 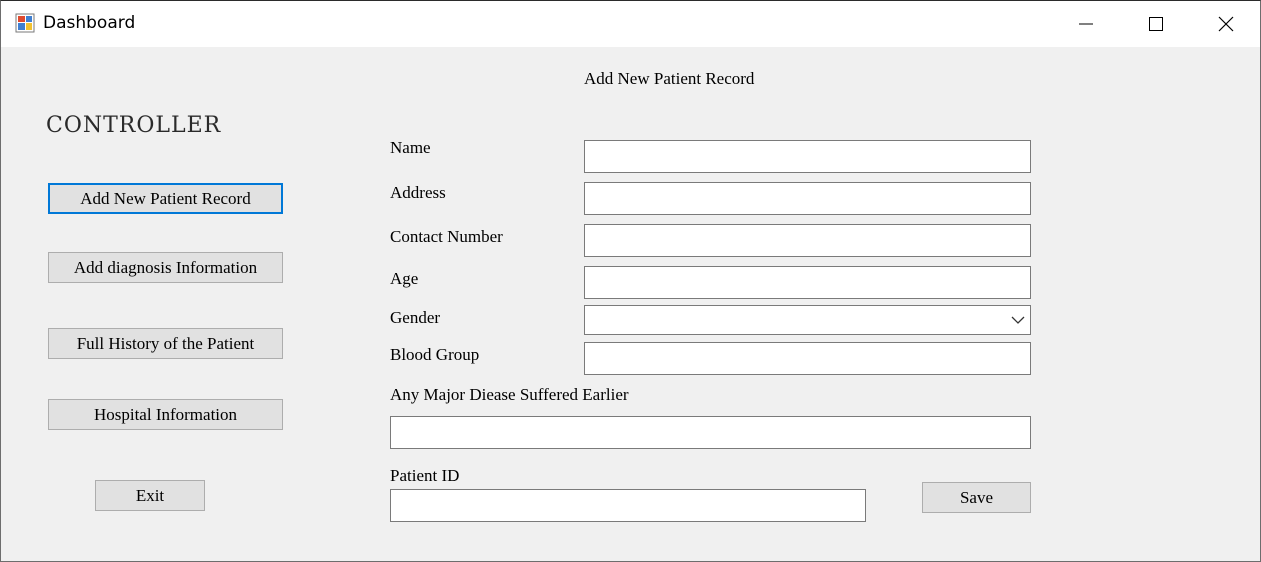 I want to click on contact-number-label: Contact Number, so click(x=446, y=236).